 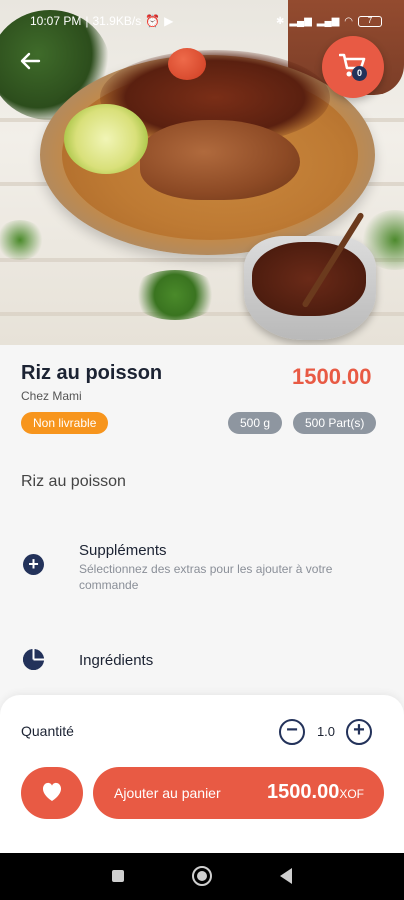 What do you see at coordinates (118, 876) in the screenshot?
I see `recents-icon` at bounding box center [118, 876].